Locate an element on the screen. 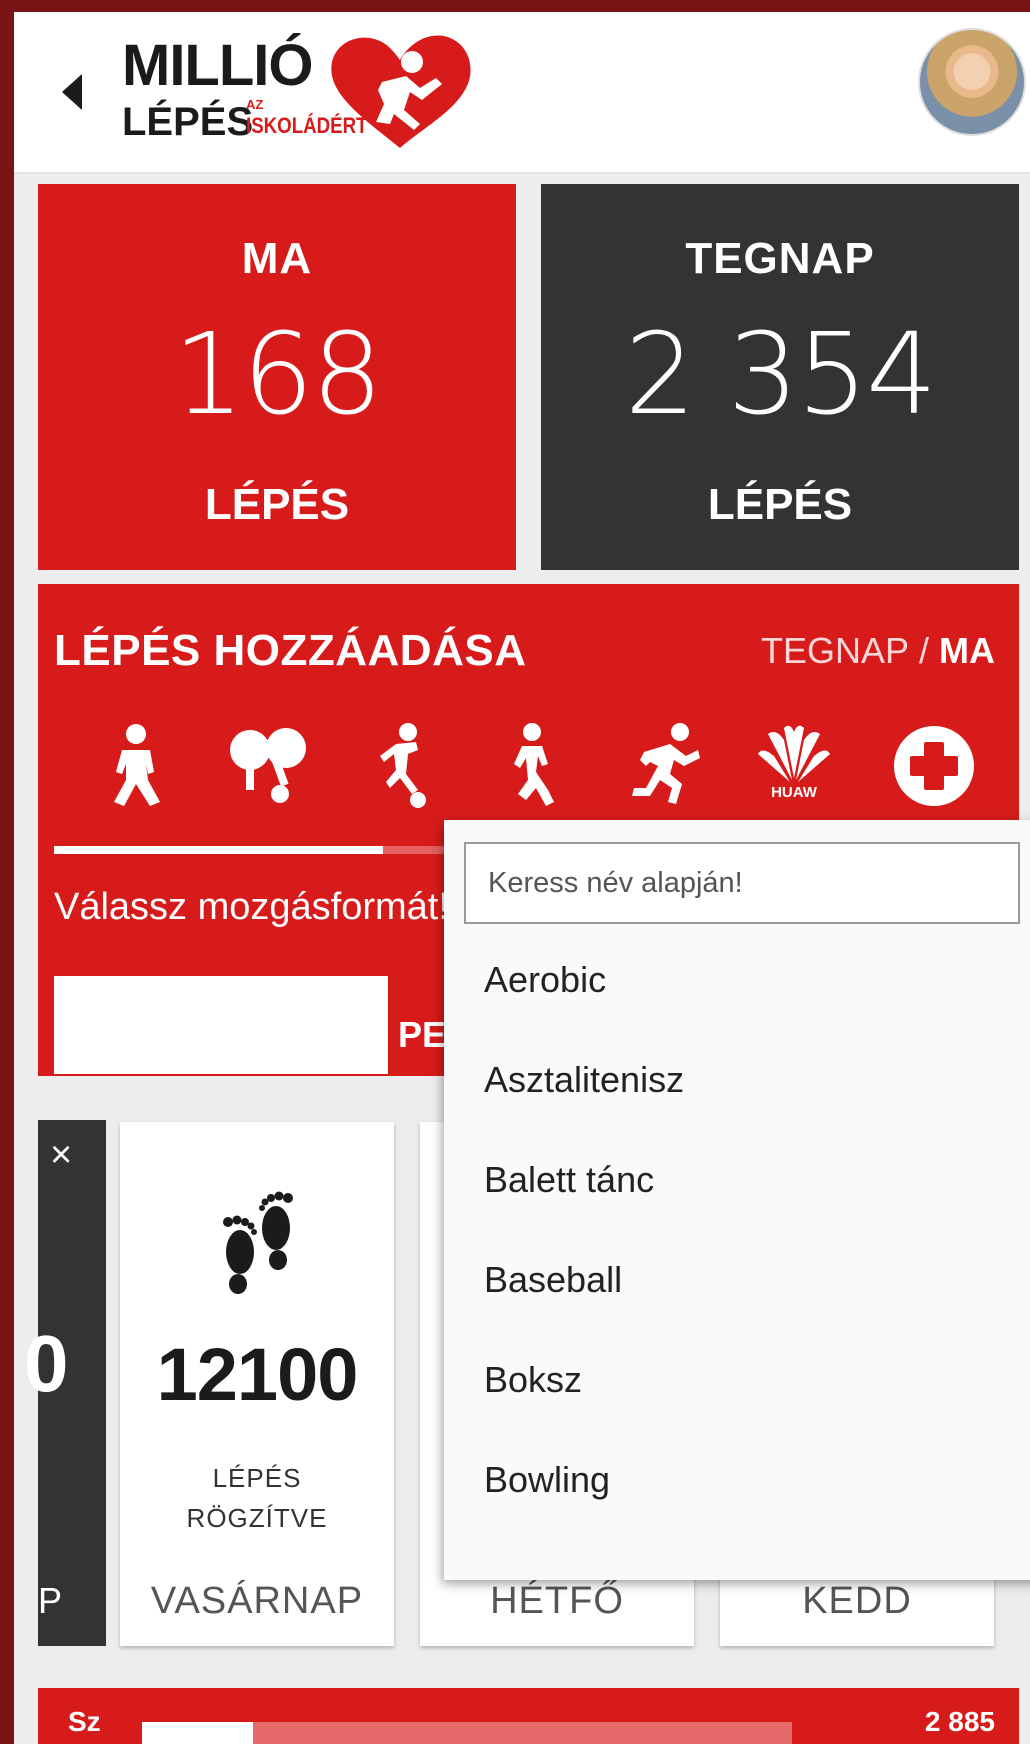 The height and width of the screenshot is (1744, 1030). activity-option-boksz: Boksz is located at coordinates (737, 1380).